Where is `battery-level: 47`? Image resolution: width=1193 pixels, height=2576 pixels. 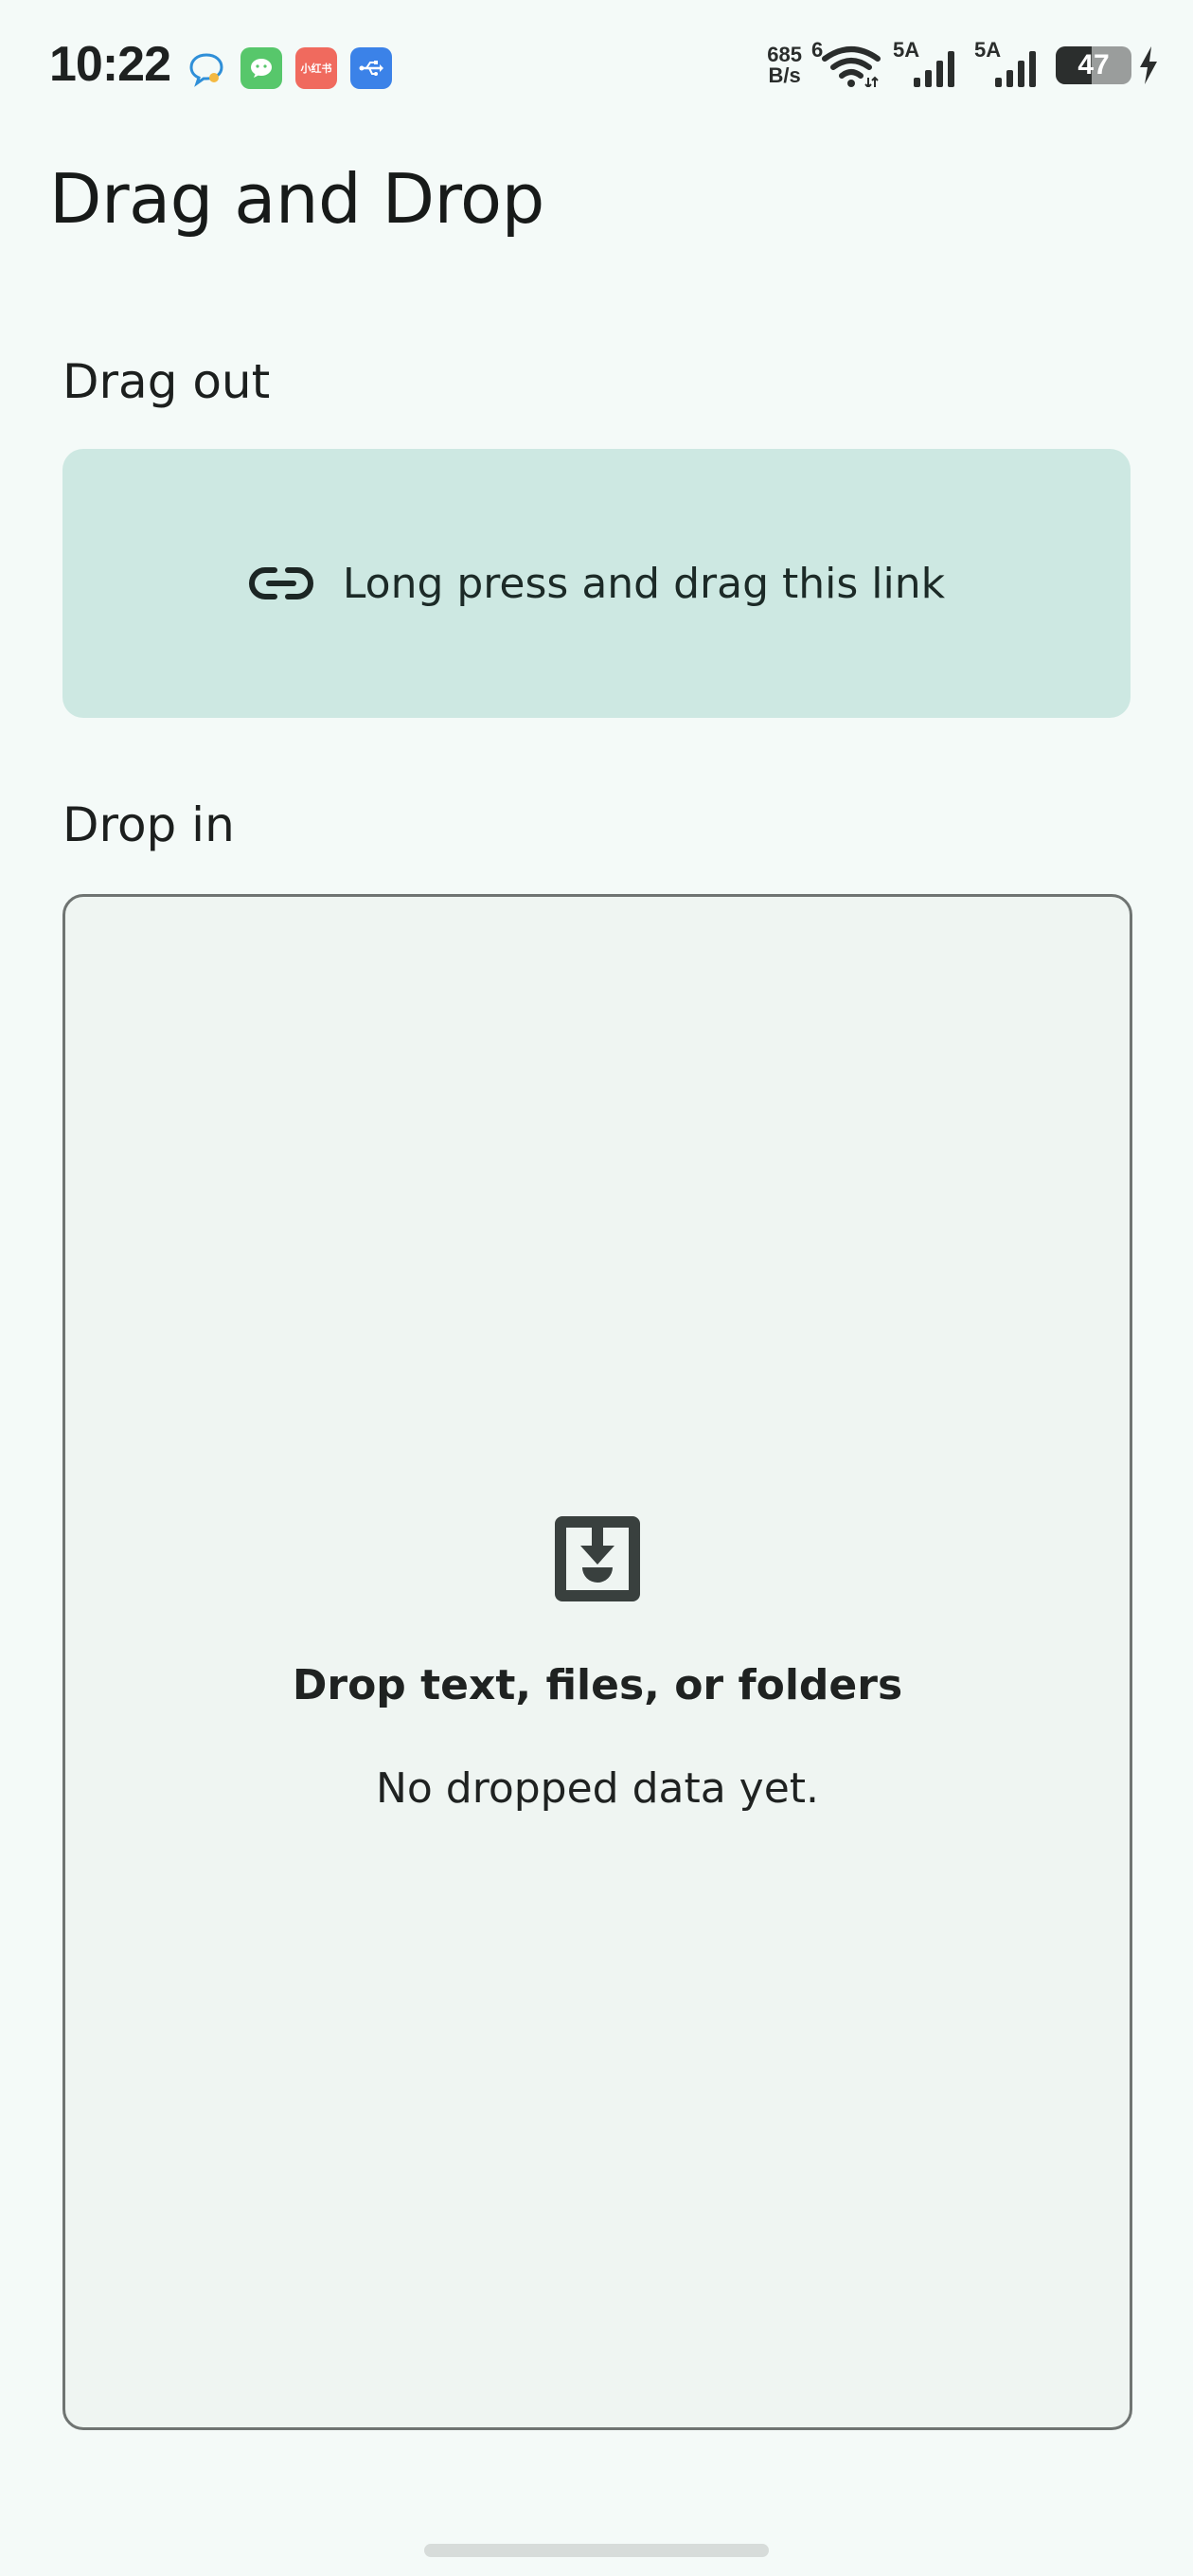 battery-level: 47 is located at coordinates (1093, 64).